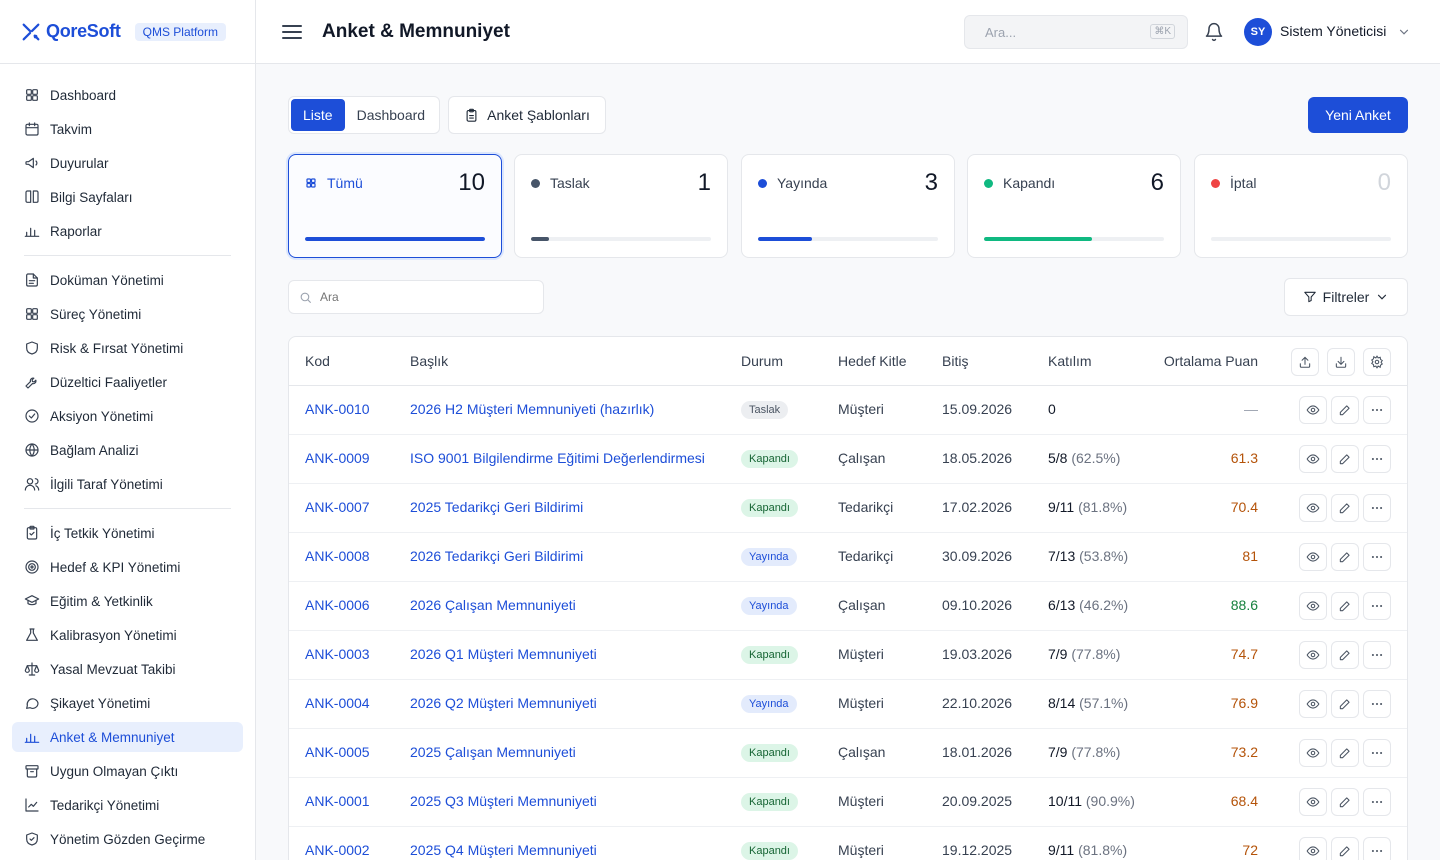  What do you see at coordinates (127, 163) in the screenshot?
I see `sidebar-item-duyurular: Duyurular` at bounding box center [127, 163].